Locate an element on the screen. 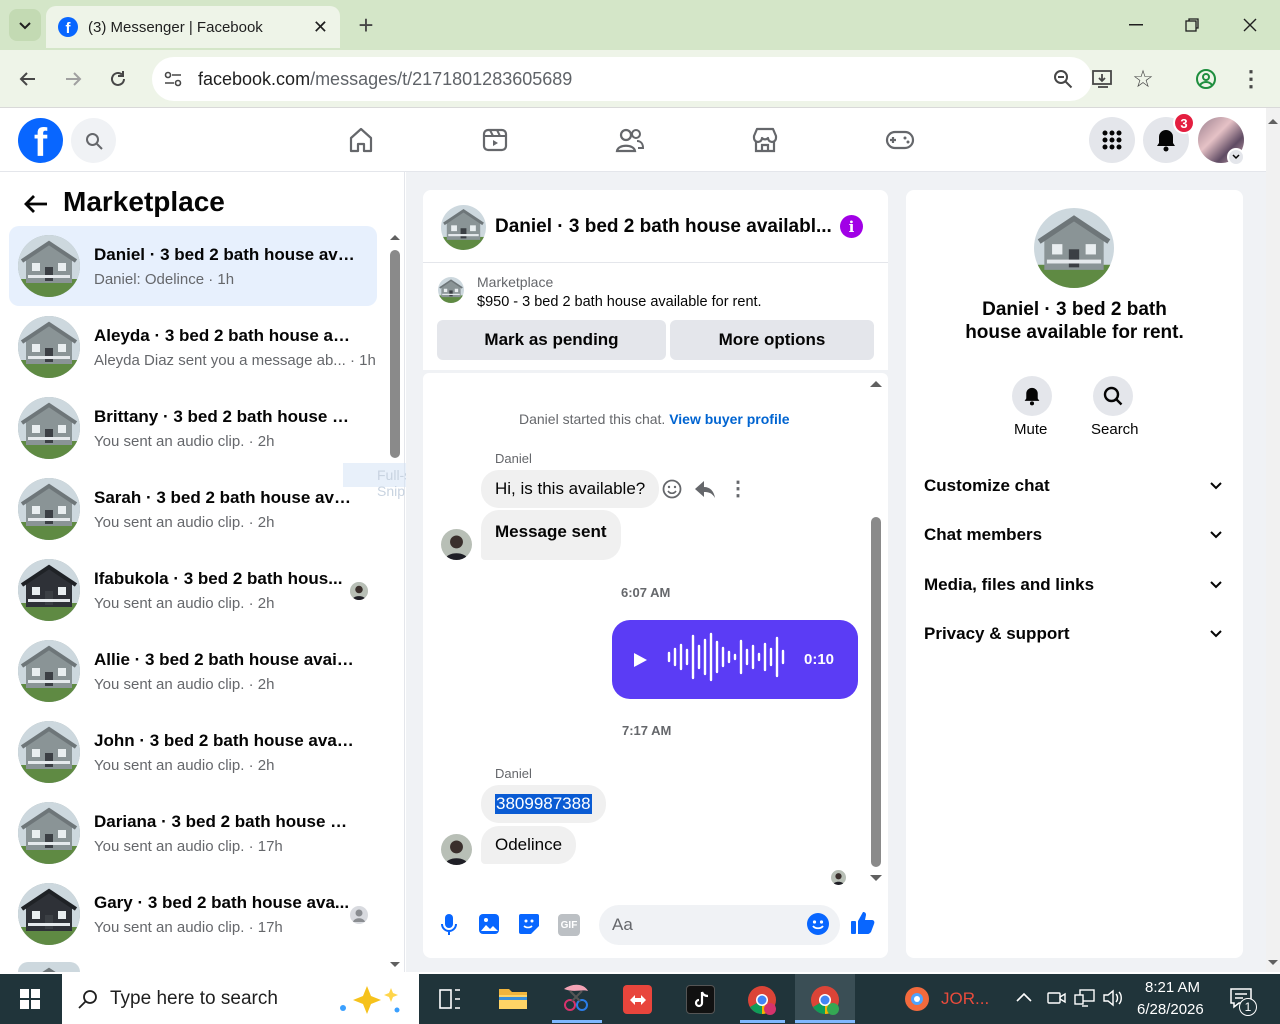 This screenshot has width=1280, height=1024. selected-phone-number: 3809987388 is located at coordinates (543, 804).